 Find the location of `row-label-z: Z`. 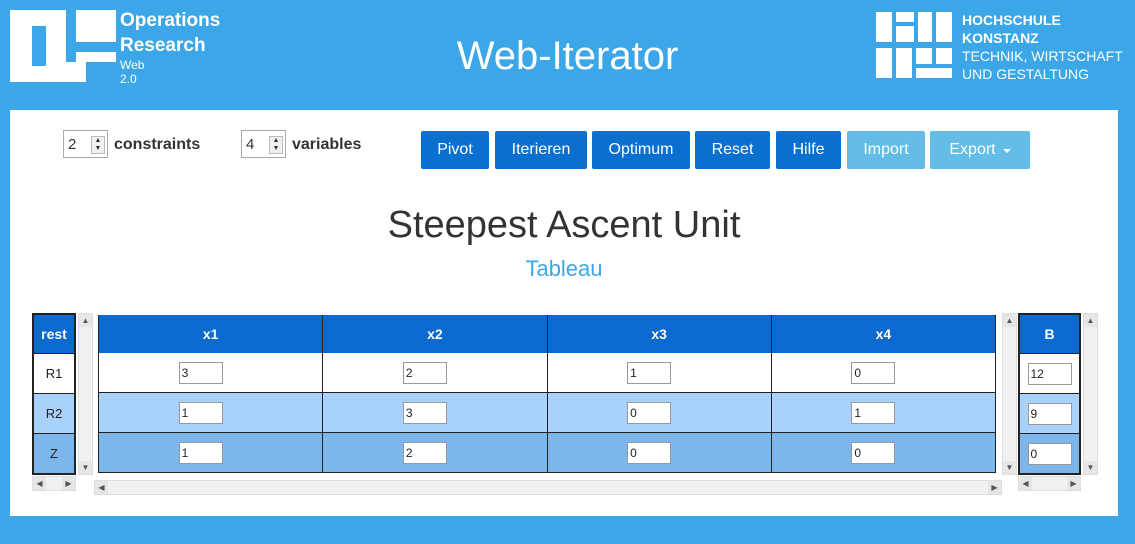

row-label-z: Z is located at coordinates (54, 453).